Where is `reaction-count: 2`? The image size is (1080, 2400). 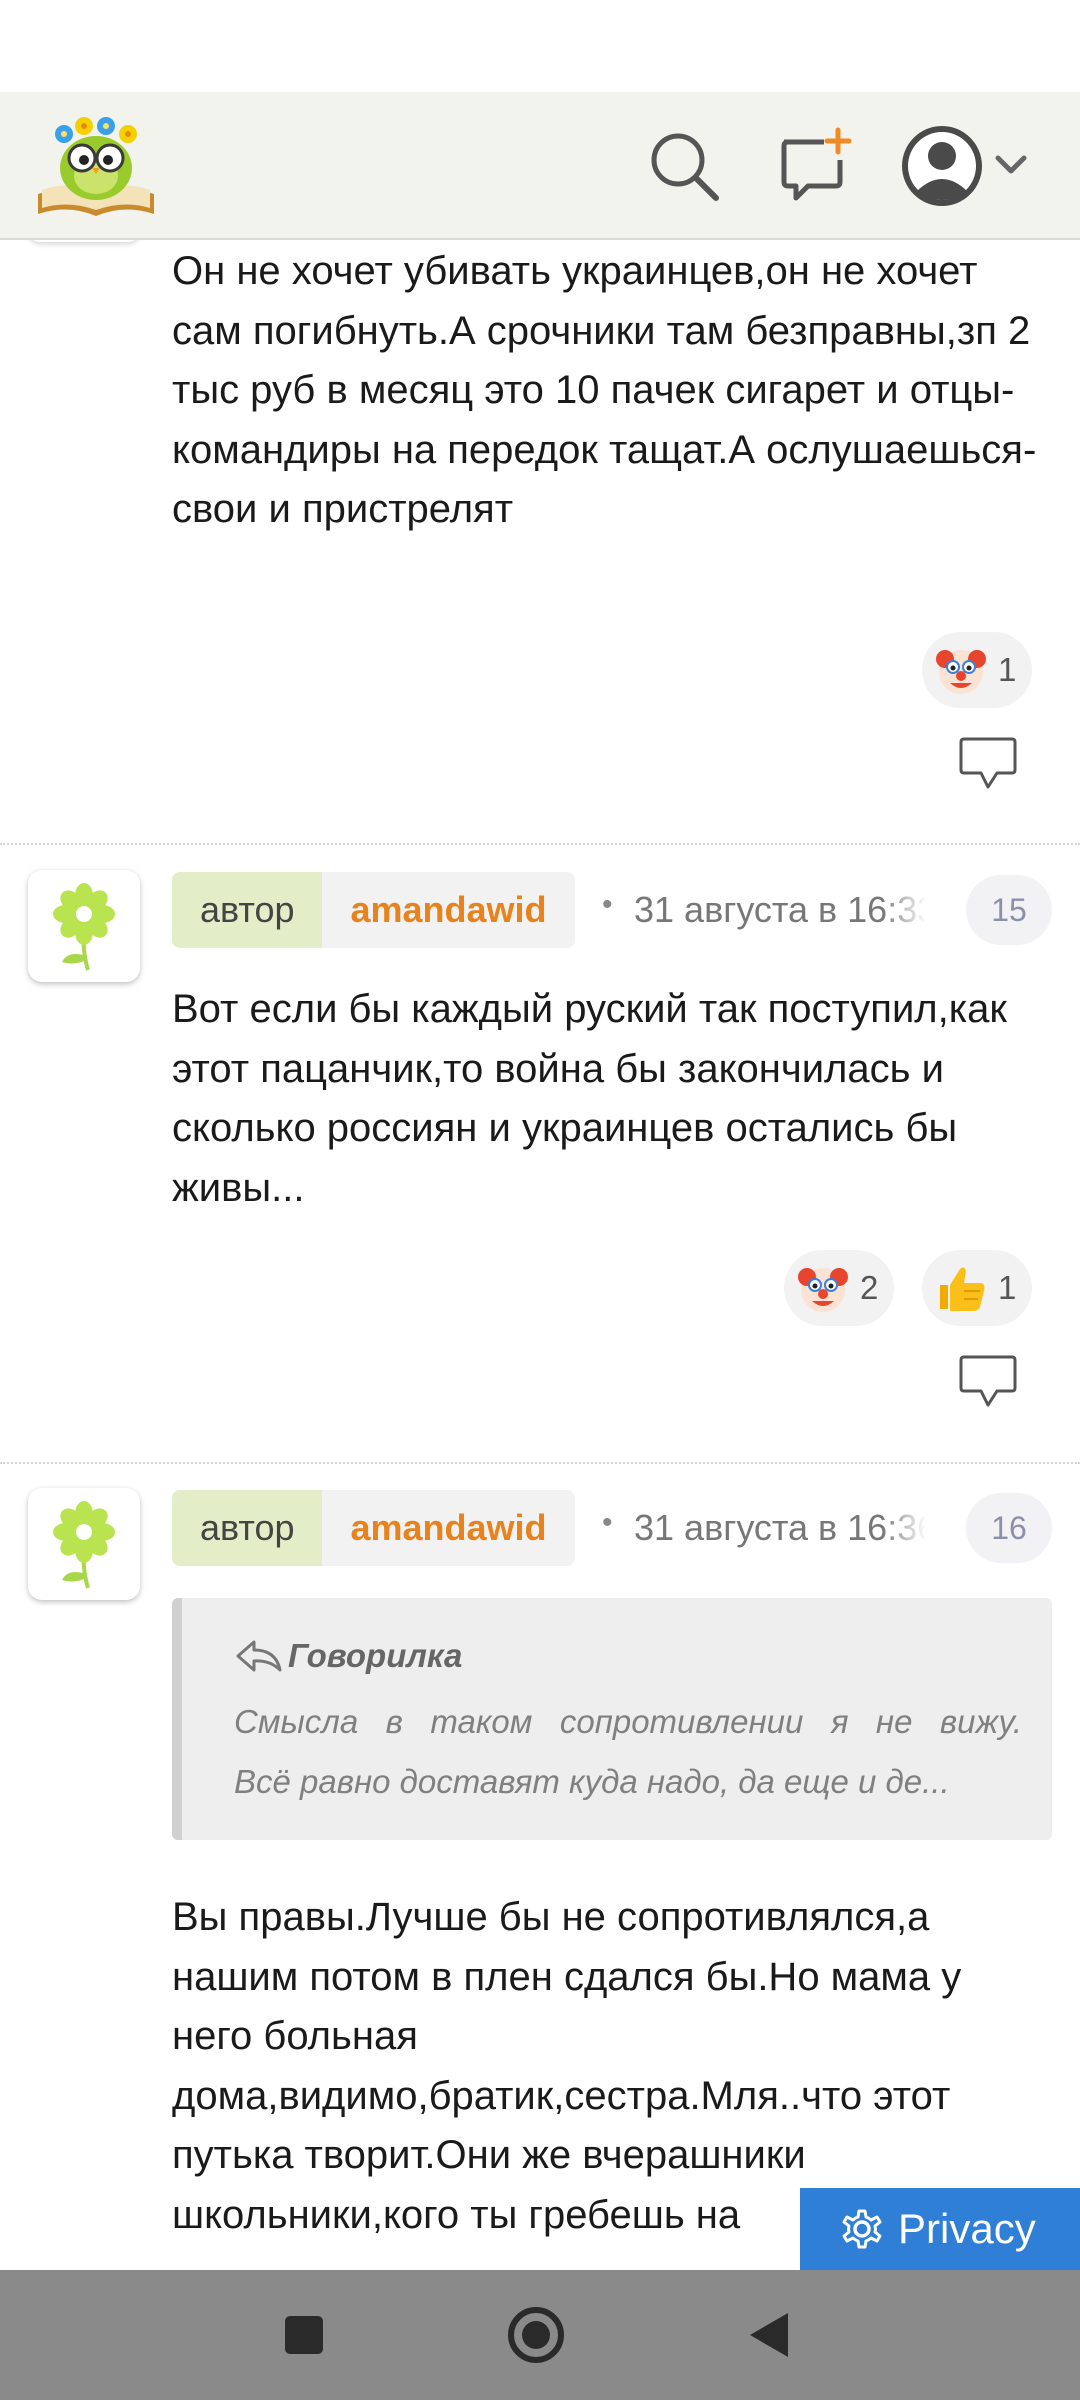
reaction-count: 2 is located at coordinates (869, 1287).